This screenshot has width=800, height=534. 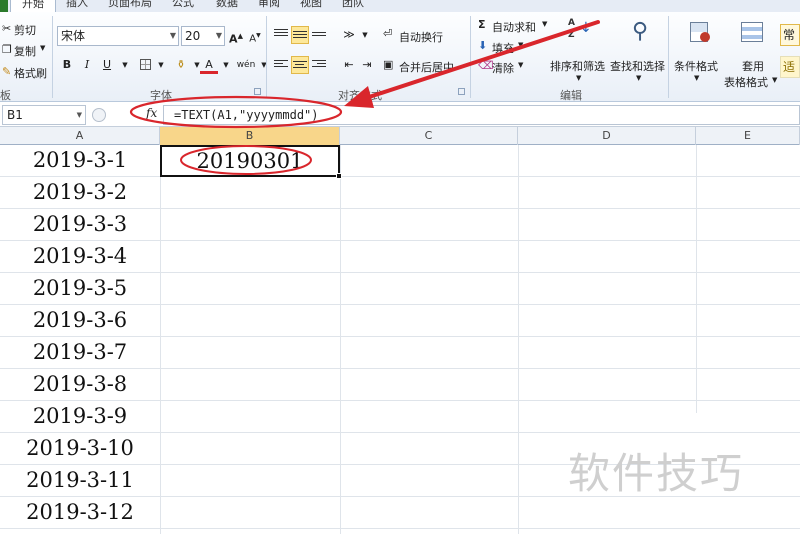 What do you see at coordinates (699, 53) in the screenshot?
I see `conditional-format-button: 条件格式 ▼` at bounding box center [699, 53].